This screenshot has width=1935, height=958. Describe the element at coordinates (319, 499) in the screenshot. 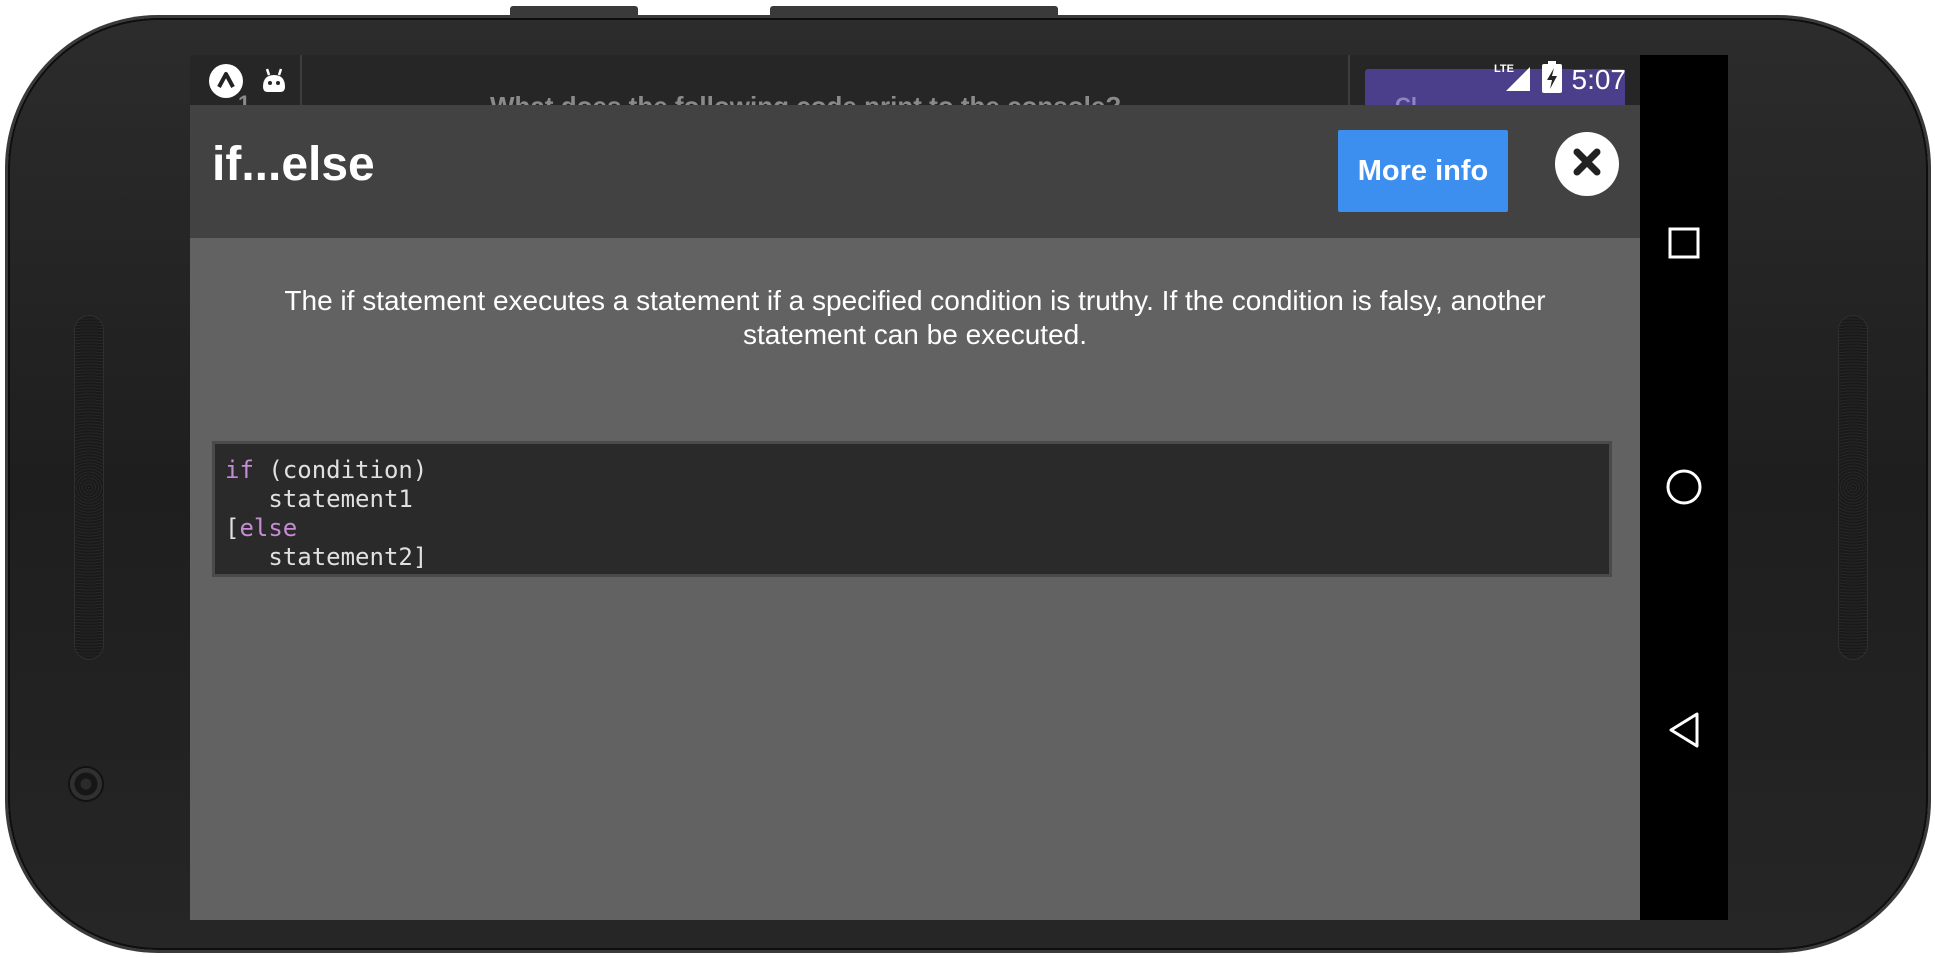

I see `code-statement1: statement1` at that location.